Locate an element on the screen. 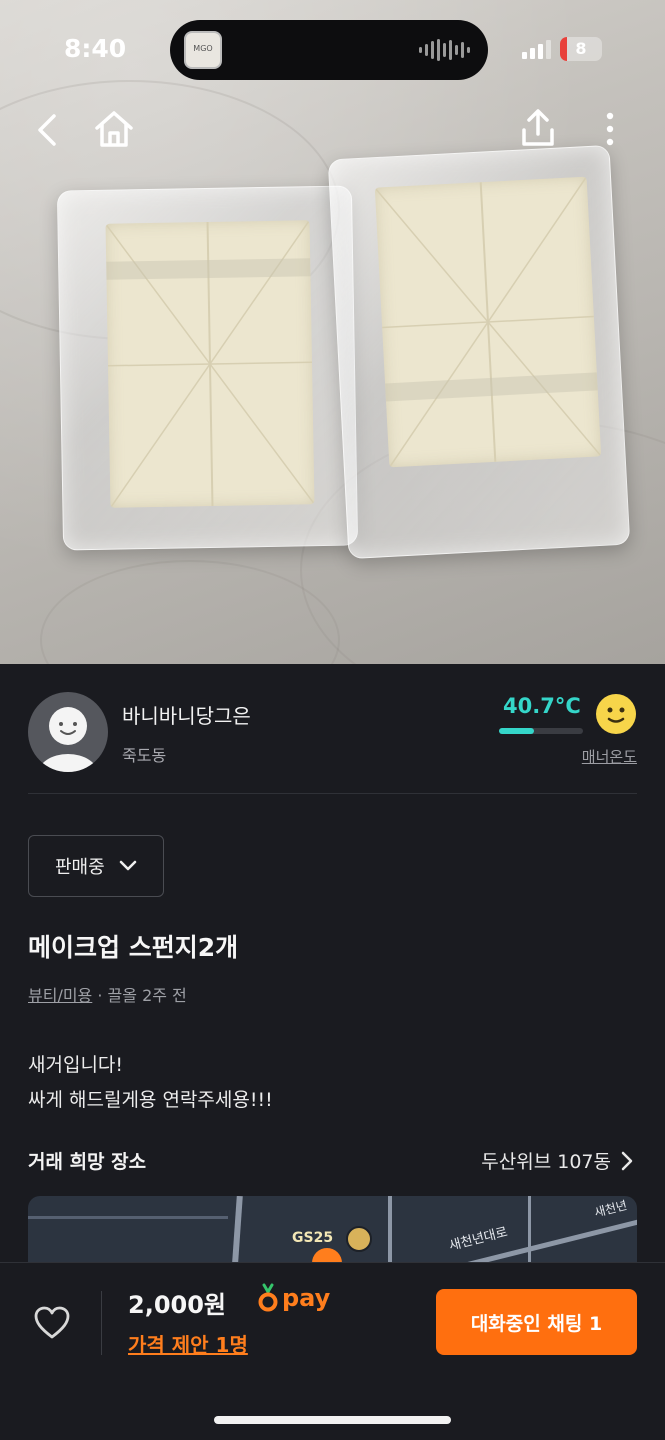 This screenshot has width=665, height=1440. seller-location: 죽도동 is located at coordinates (144, 755).